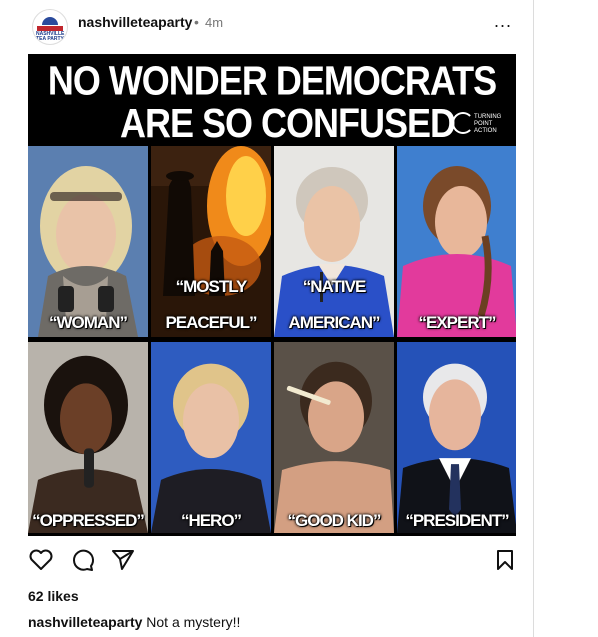  What do you see at coordinates (50, 36) in the screenshot?
I see `avatar-logo-text: NASHVILLE TEA PARTY` at bounding box center [50, 36].